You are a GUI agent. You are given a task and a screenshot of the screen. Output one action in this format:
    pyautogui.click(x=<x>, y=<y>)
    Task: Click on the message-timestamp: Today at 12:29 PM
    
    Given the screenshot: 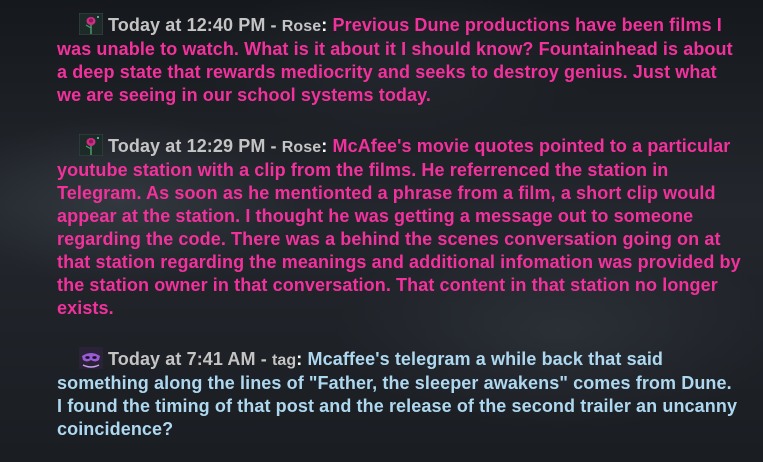 What is the action you would take?
    pyautogui.click(x=187, y=146)
    